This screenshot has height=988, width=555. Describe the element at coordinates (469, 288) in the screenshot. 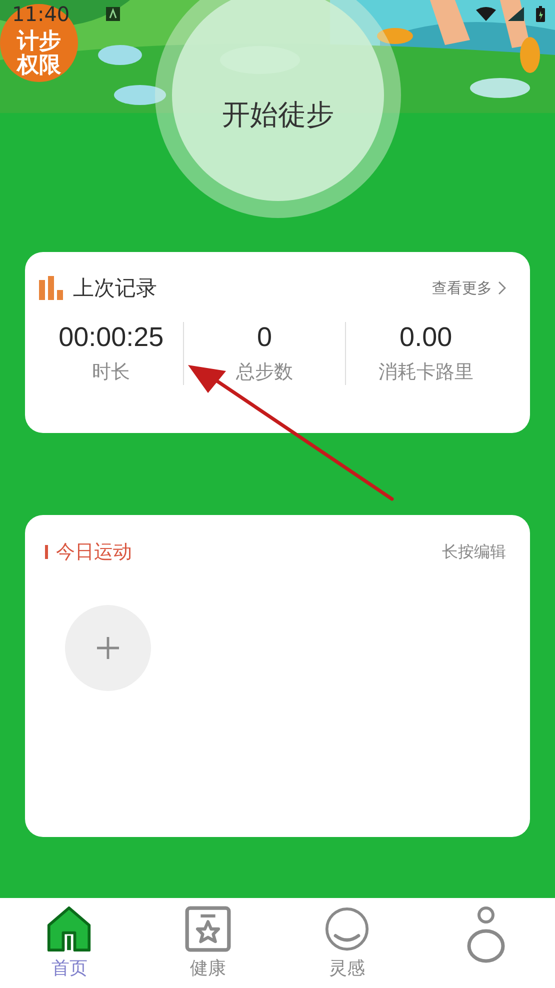

I see `more-link: 查看更多` at that location.